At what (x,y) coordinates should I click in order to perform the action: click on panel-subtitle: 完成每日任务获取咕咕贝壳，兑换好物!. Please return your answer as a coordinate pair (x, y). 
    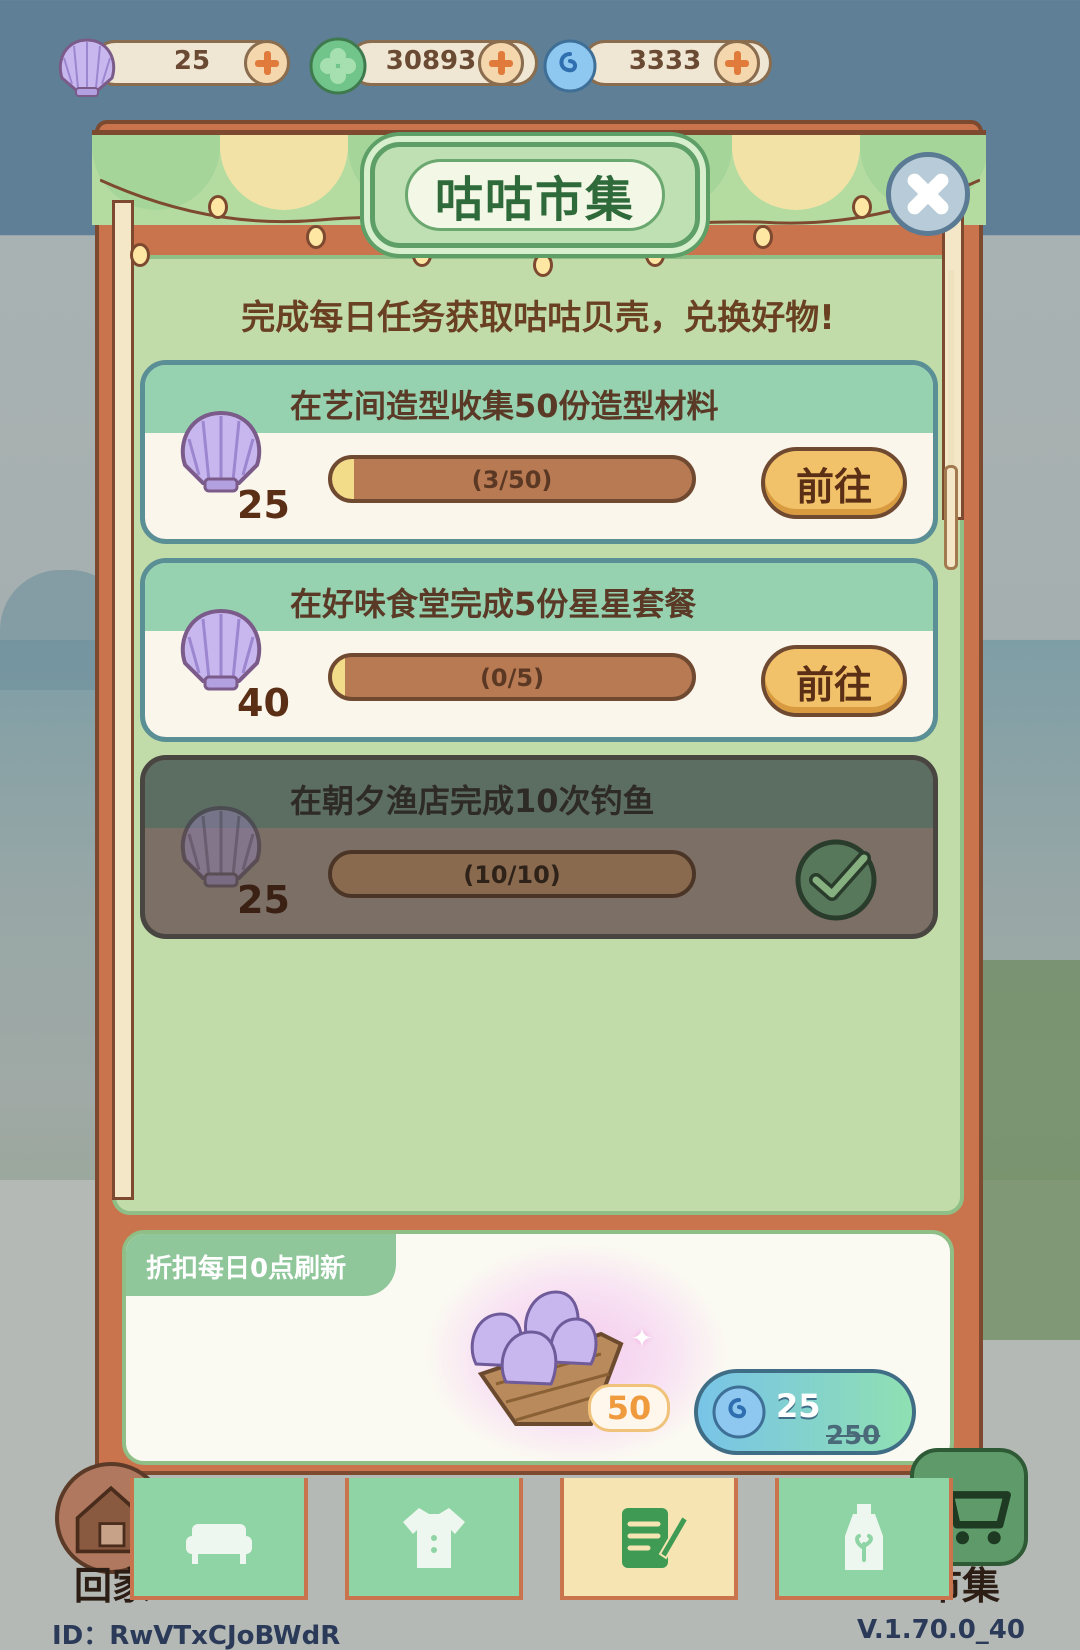
    Looking at the image, I should click on (538, 318).